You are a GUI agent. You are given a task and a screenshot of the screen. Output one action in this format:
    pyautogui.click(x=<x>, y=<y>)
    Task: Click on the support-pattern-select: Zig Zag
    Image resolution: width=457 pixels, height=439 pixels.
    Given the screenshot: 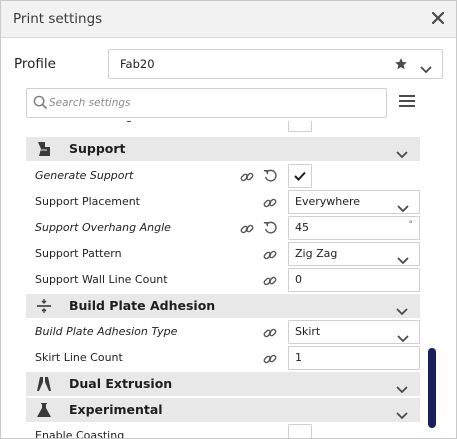 What is the action you would take?
    pyautogui.click(x=354, y=254)
    